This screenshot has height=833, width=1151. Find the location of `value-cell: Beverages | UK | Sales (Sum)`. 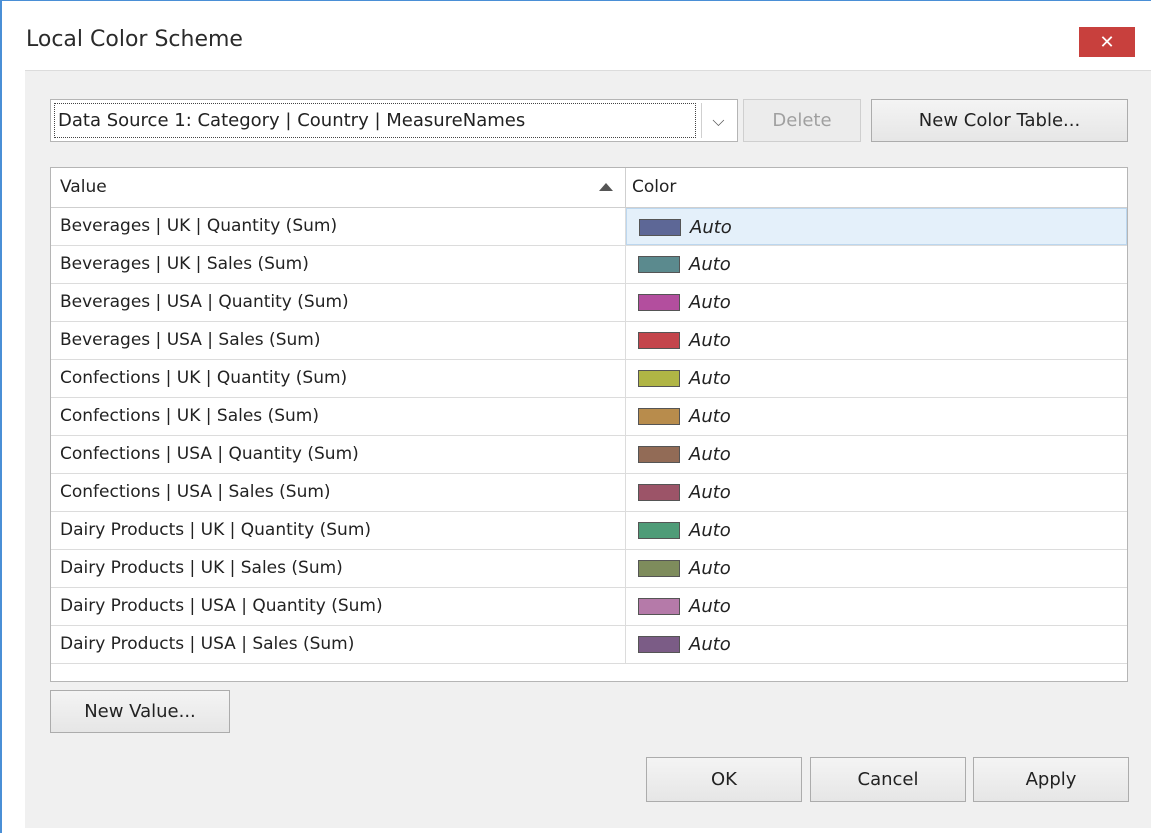

value-cell: Beverages | UK | Sales (Sum) is located at coordinates (338, 264).